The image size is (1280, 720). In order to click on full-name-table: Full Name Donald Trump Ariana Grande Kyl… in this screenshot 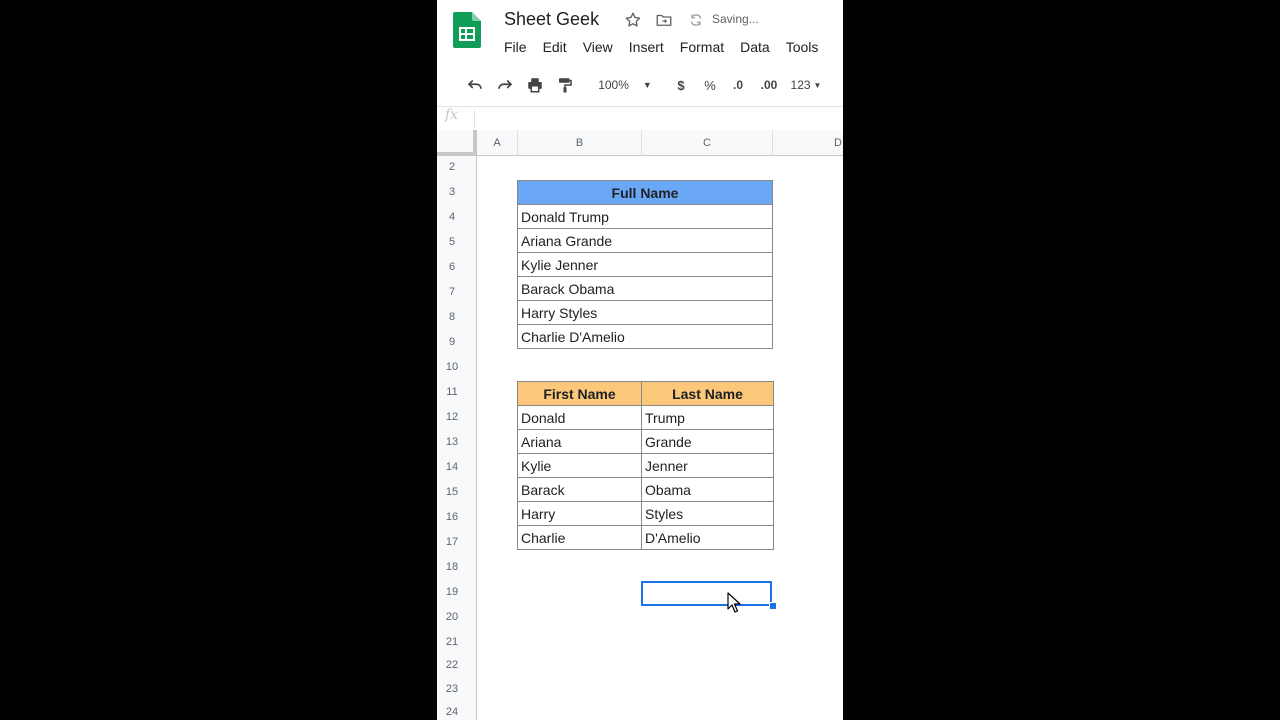, I will do `click(645, 264)`.